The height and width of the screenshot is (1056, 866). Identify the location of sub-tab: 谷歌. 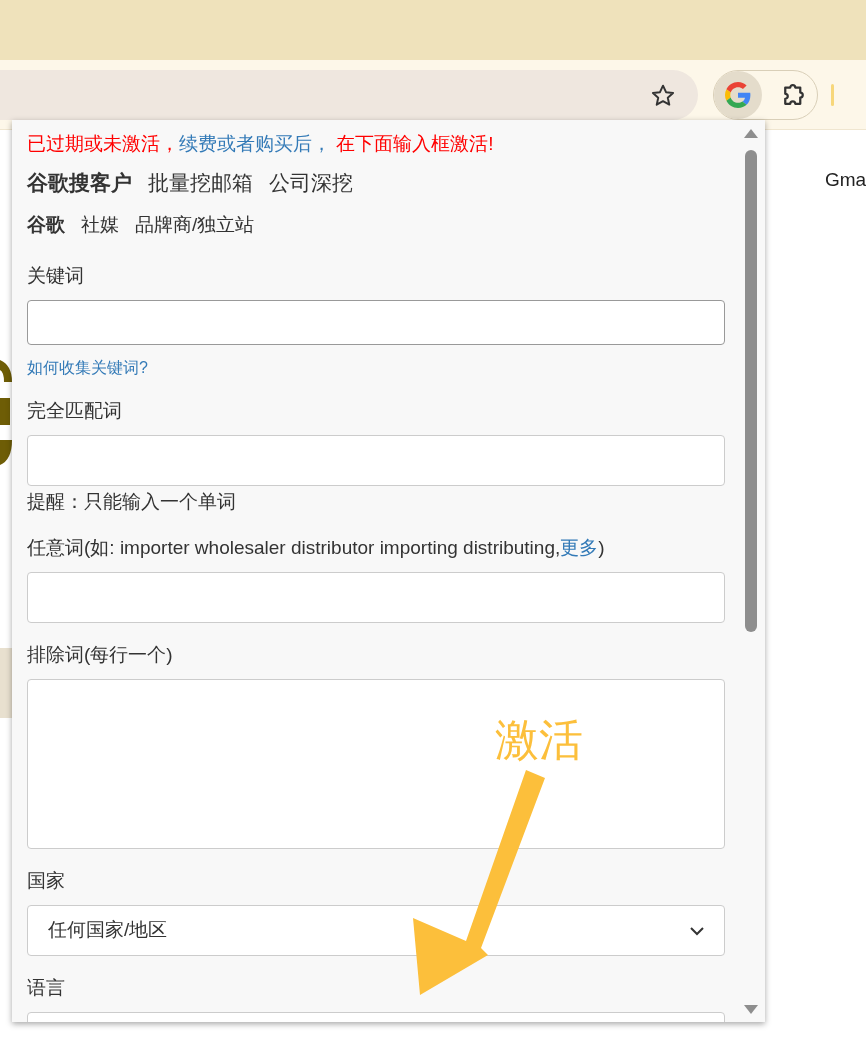
(46, 225).